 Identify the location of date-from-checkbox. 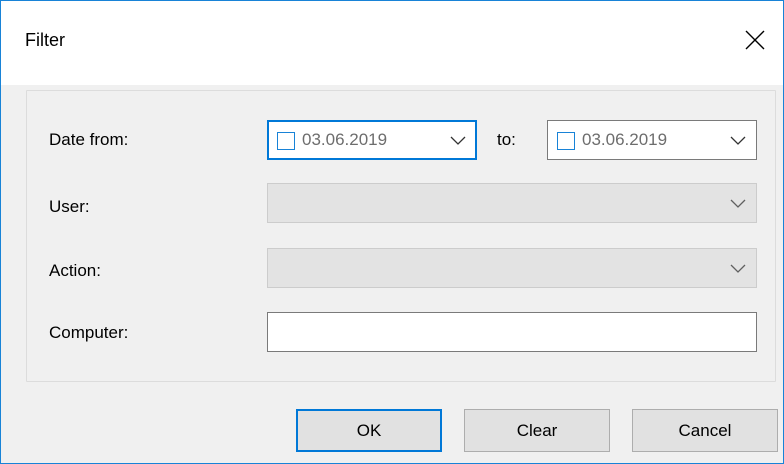
(286, 141).